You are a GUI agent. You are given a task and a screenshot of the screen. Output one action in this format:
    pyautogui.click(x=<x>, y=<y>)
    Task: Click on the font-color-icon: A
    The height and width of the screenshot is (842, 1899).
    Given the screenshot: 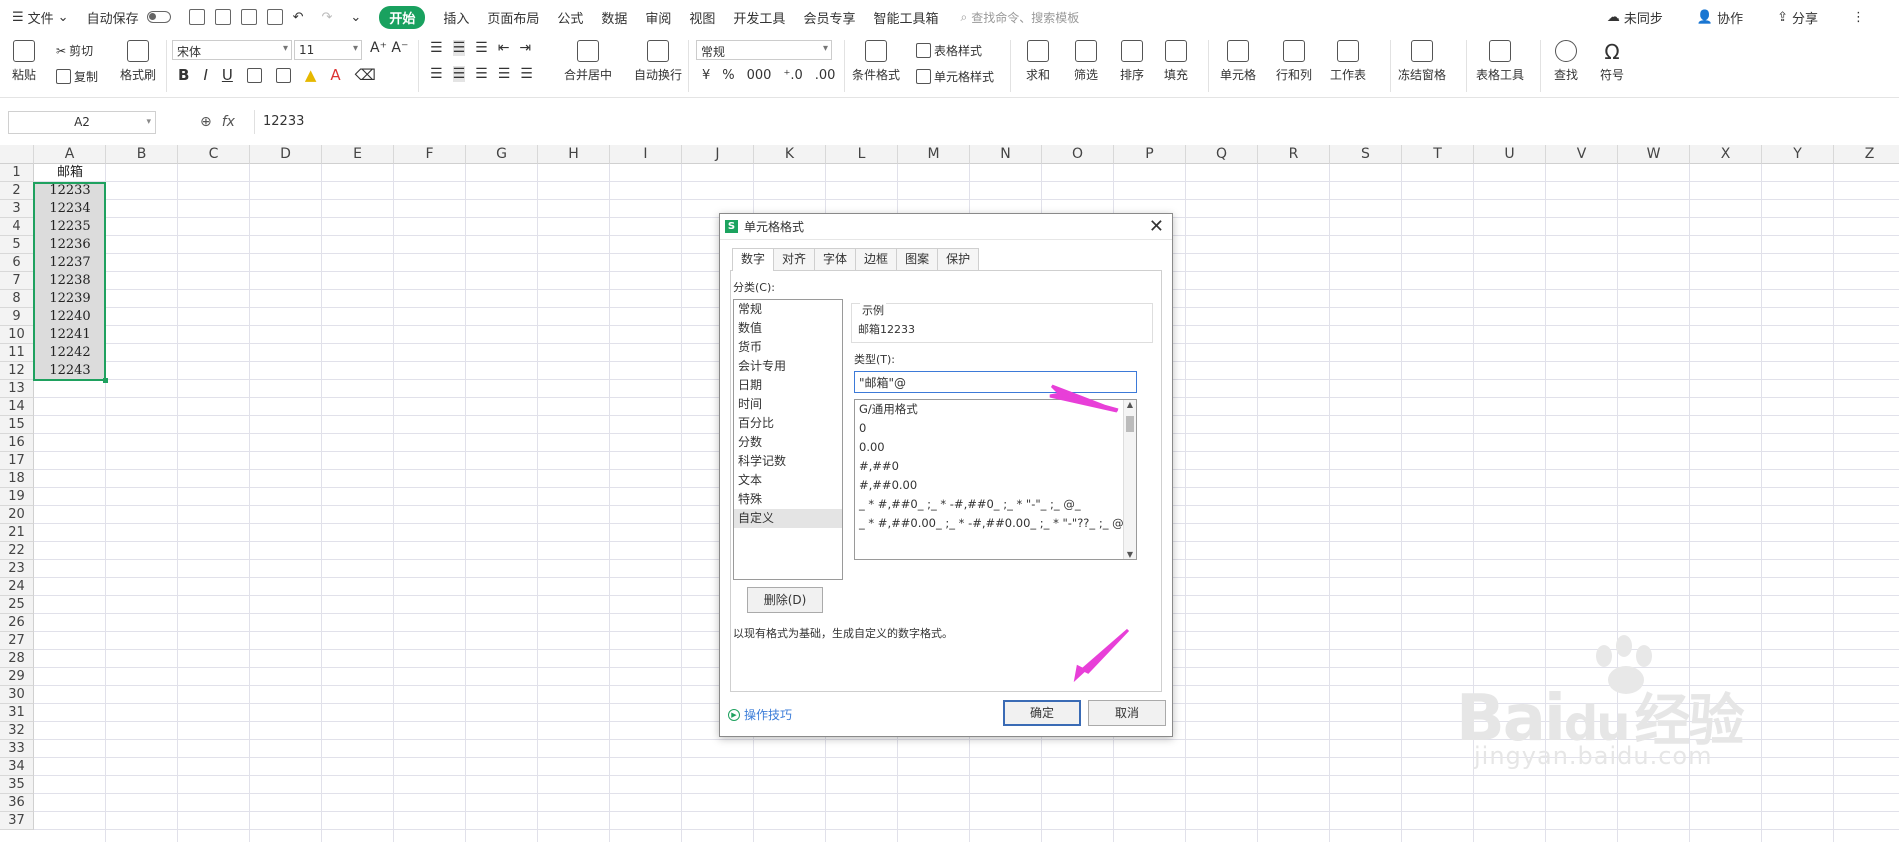 What is the action you would take?
    pyautogui.click(x=335, y=75)
    